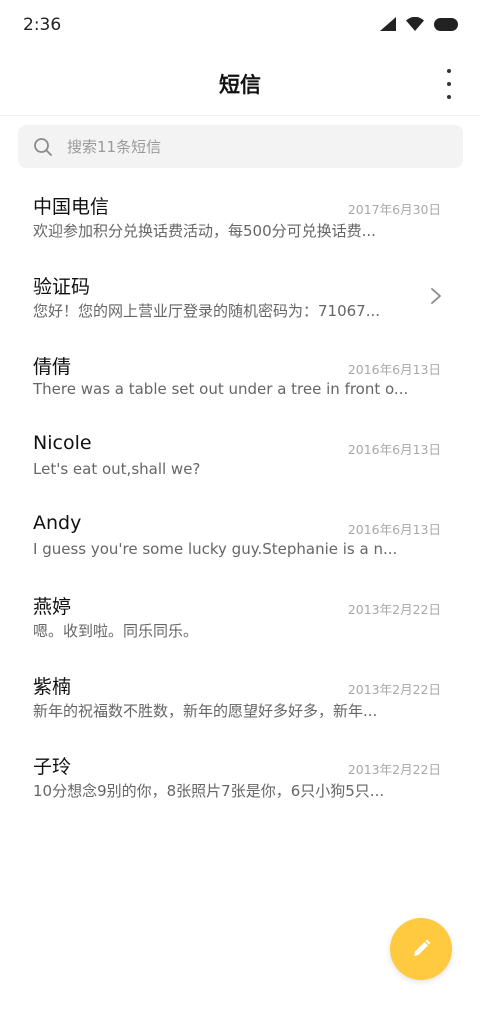 The image size is (480, 1013). Describe the element at coordinates (57, 523) in the screenshot. I see `sender-name: Andy` at that location.